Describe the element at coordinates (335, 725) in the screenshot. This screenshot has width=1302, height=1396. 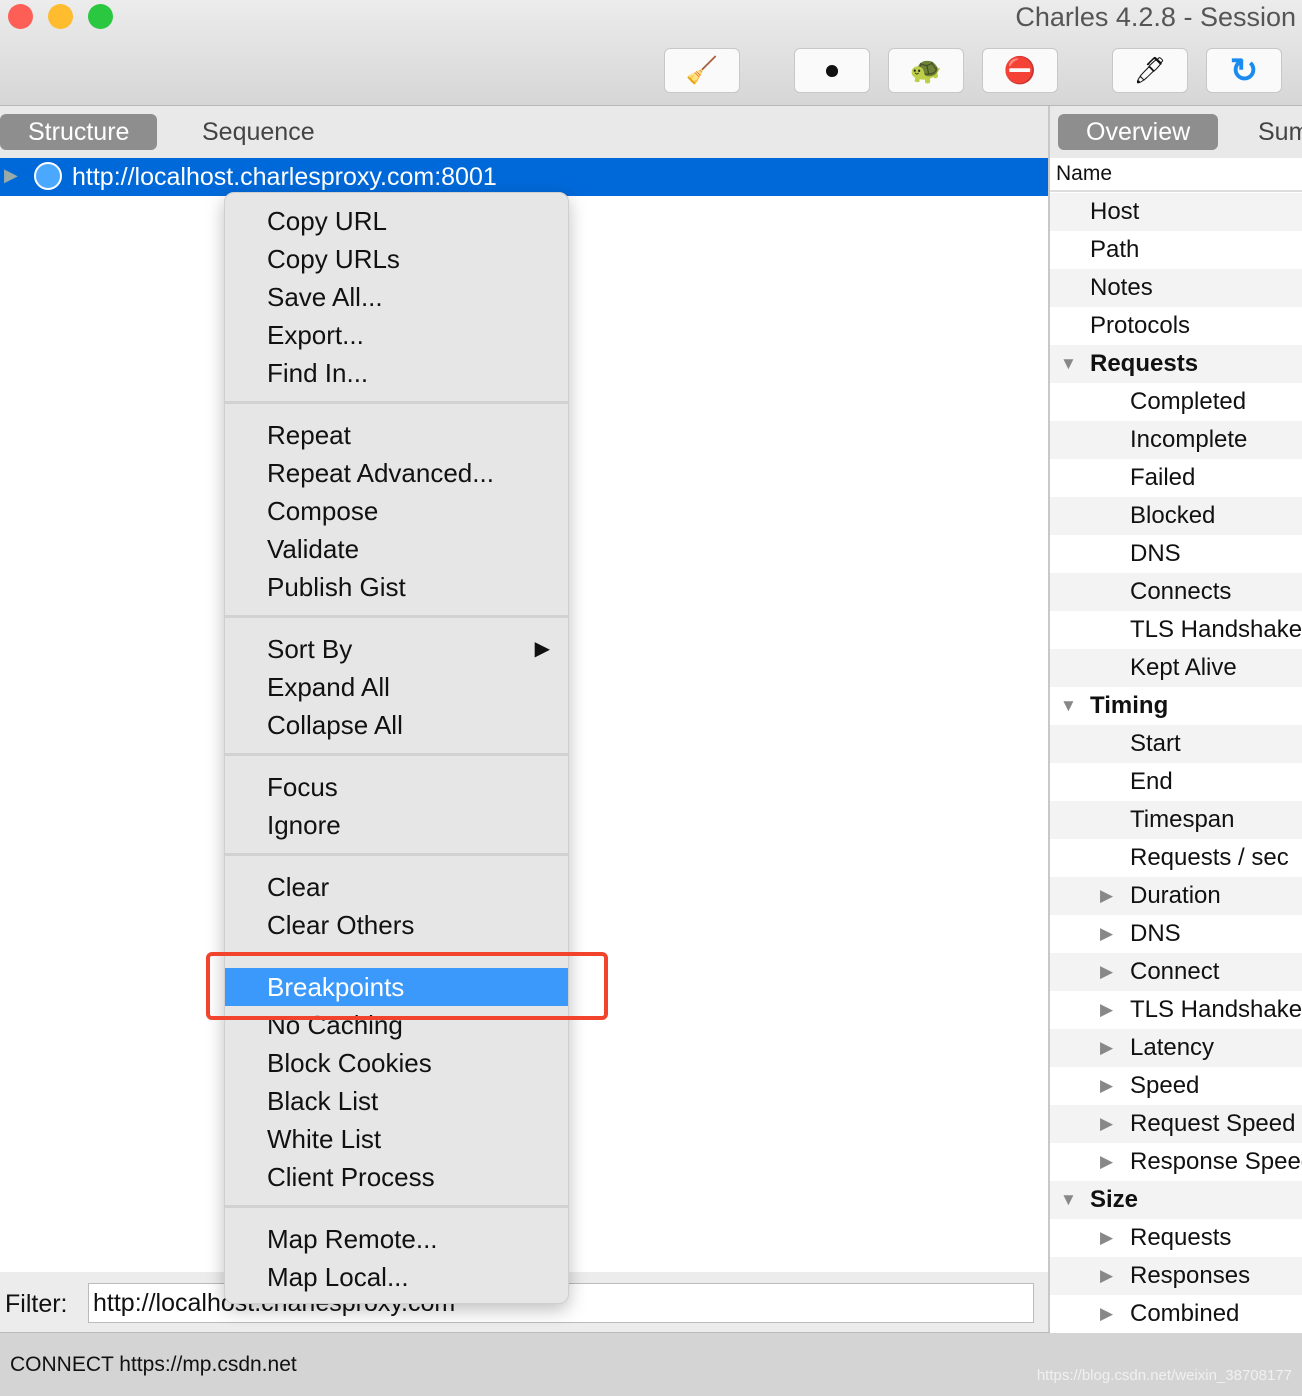
I see `menu-item-label: Collapse All` at that location.